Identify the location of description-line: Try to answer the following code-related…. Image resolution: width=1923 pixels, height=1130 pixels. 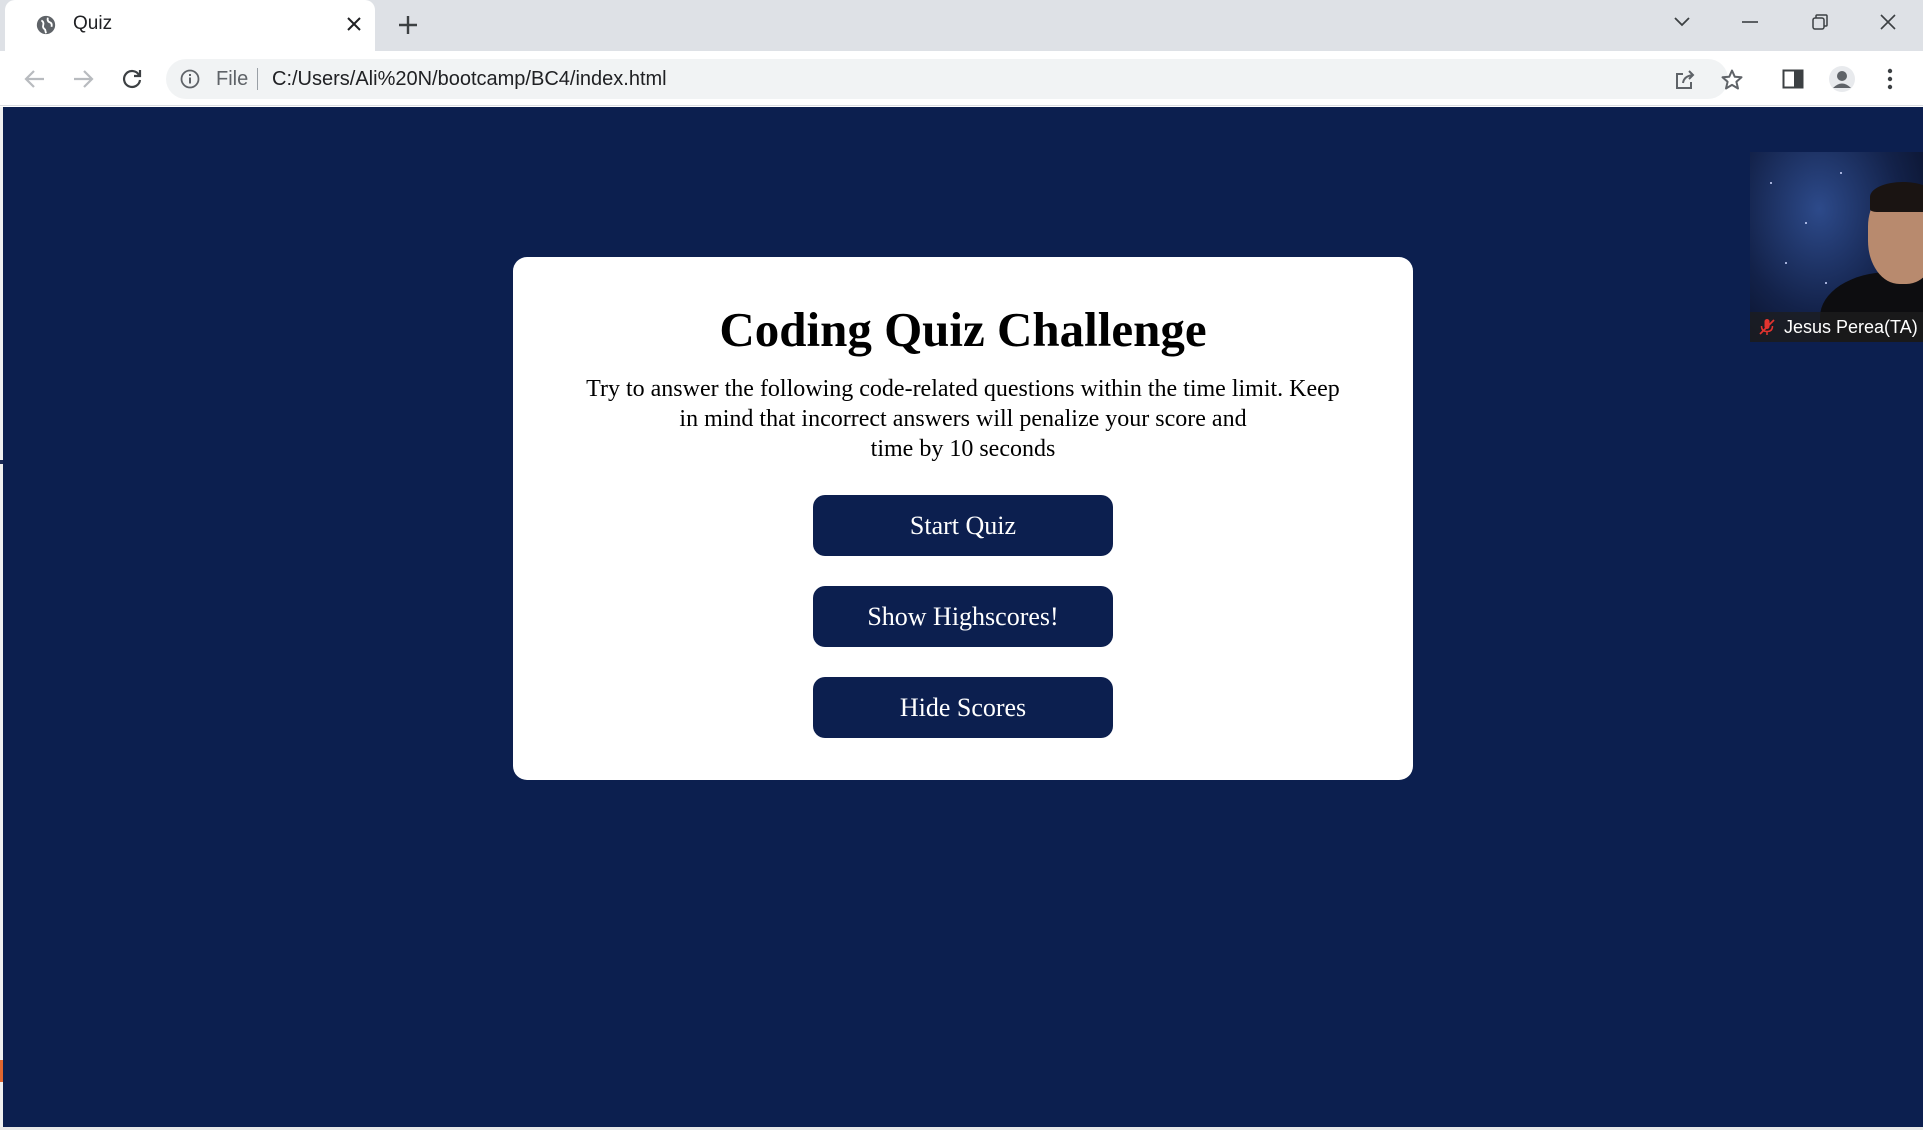
(963, 389).